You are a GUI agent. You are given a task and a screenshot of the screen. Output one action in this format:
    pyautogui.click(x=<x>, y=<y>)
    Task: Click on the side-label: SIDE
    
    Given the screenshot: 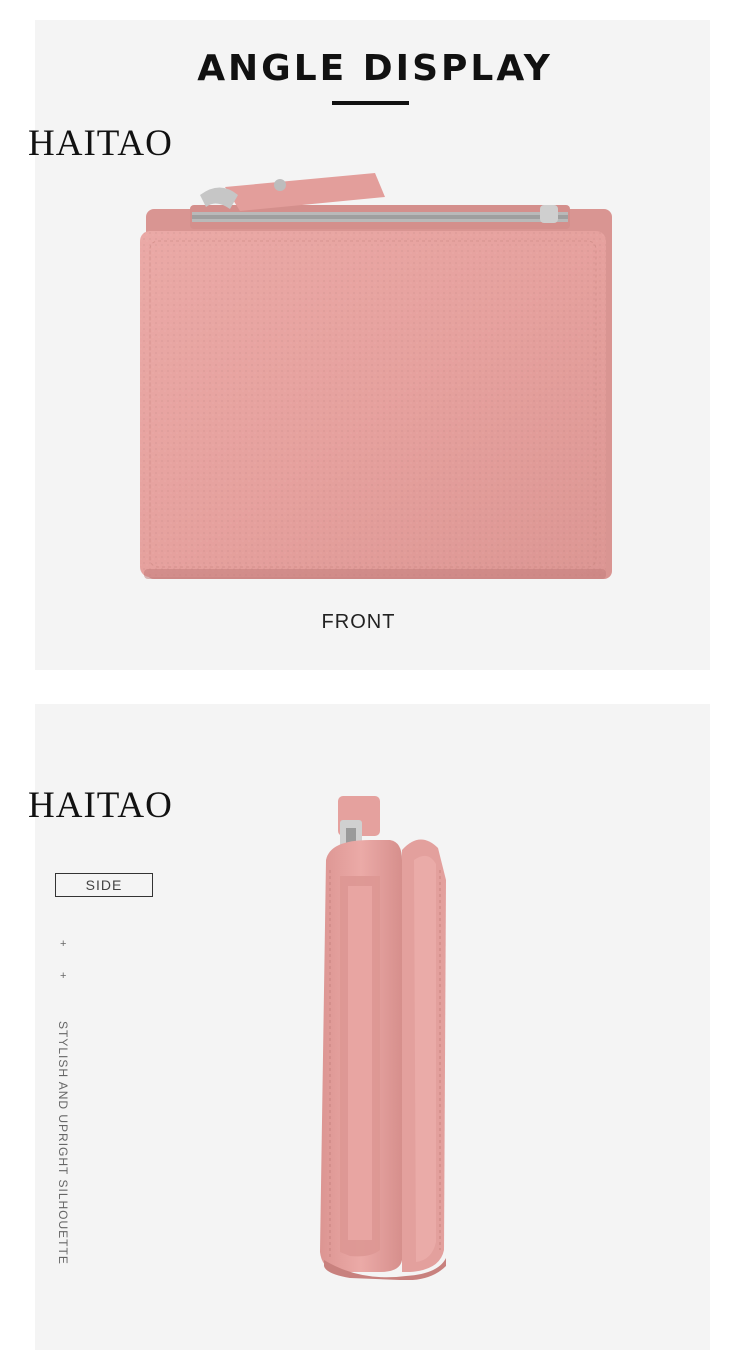 What is the action you would take?
    pyautogui.click(x=104, y=885)
    